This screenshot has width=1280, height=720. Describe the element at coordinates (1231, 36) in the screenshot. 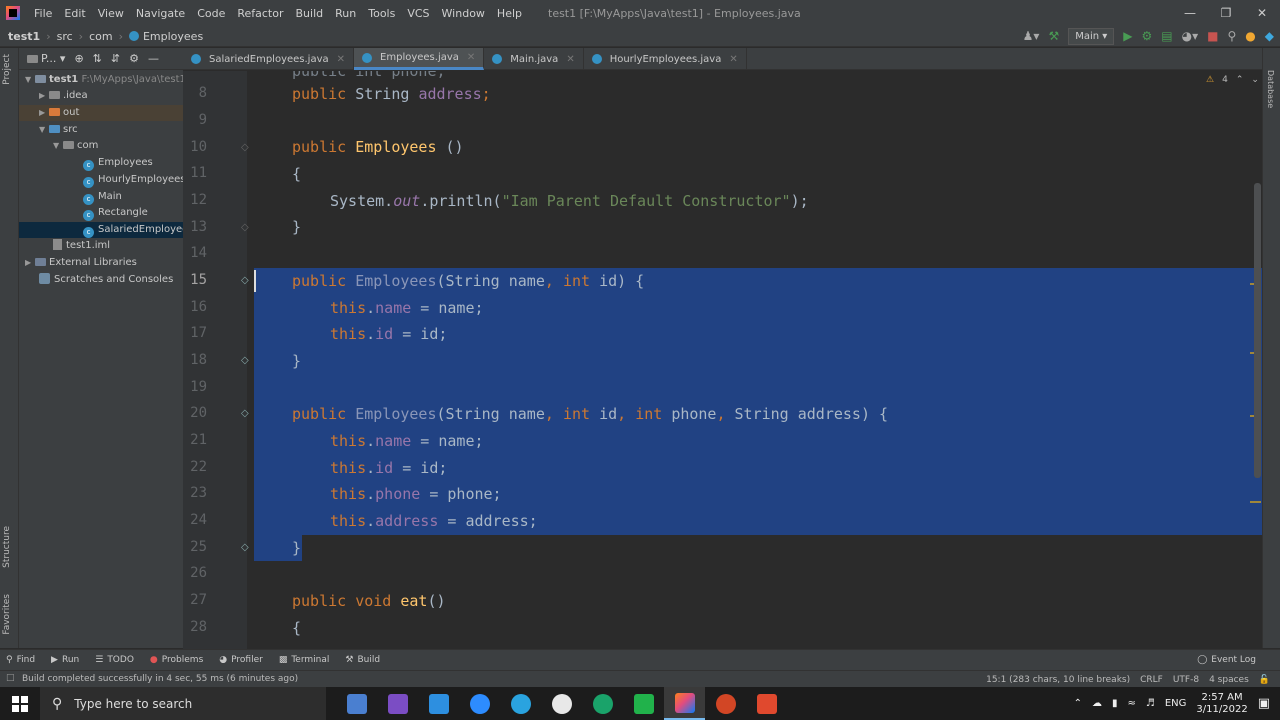

I see `search-icon: ⚲` at that location.